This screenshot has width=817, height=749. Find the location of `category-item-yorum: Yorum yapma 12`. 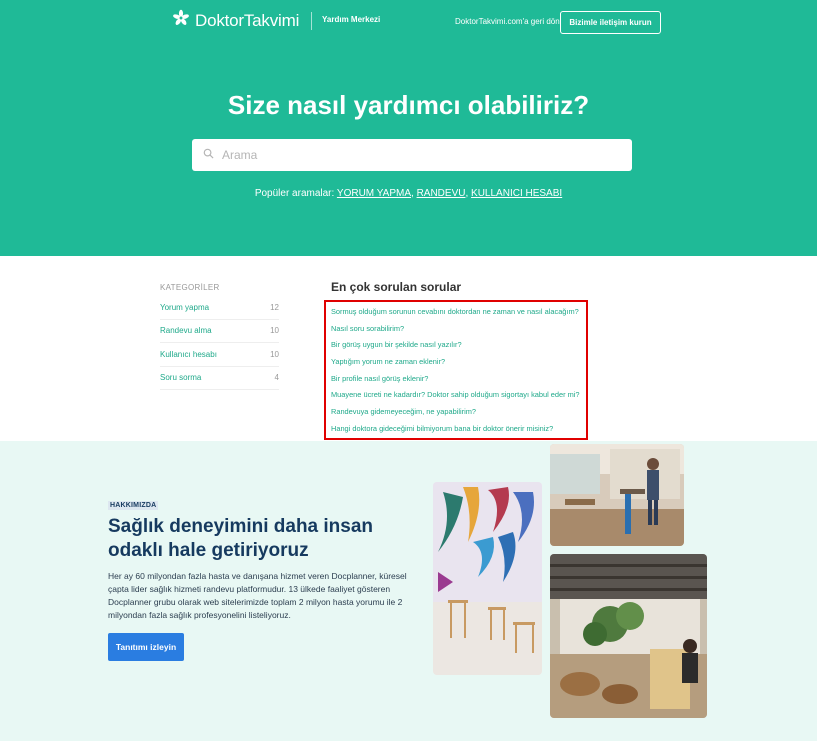

category-item-yorum: Yorum yapma 12 is located at coordinates (219, 308).